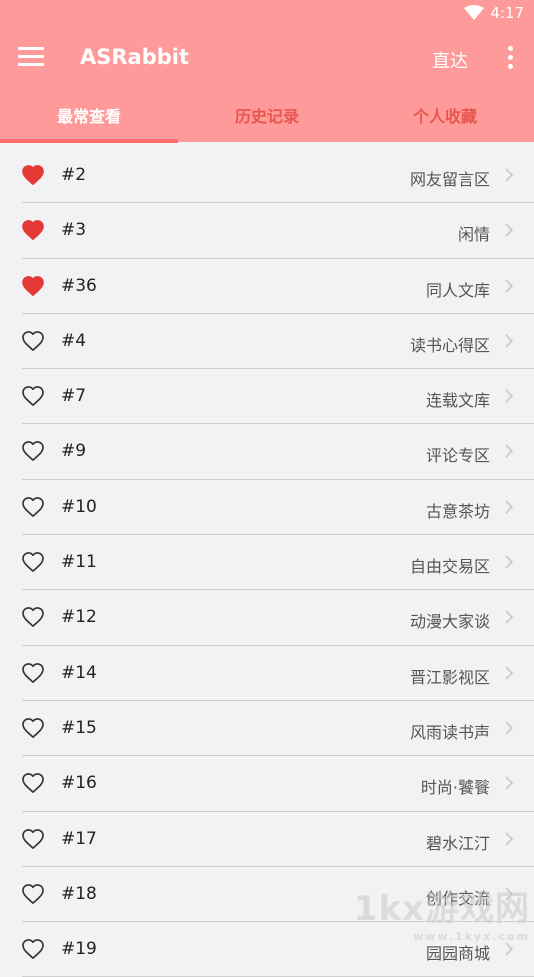 The image size is (534, 977). I want to click on tab-bar: 最常查看 历史记录 个人收藏, so click(267, 115).